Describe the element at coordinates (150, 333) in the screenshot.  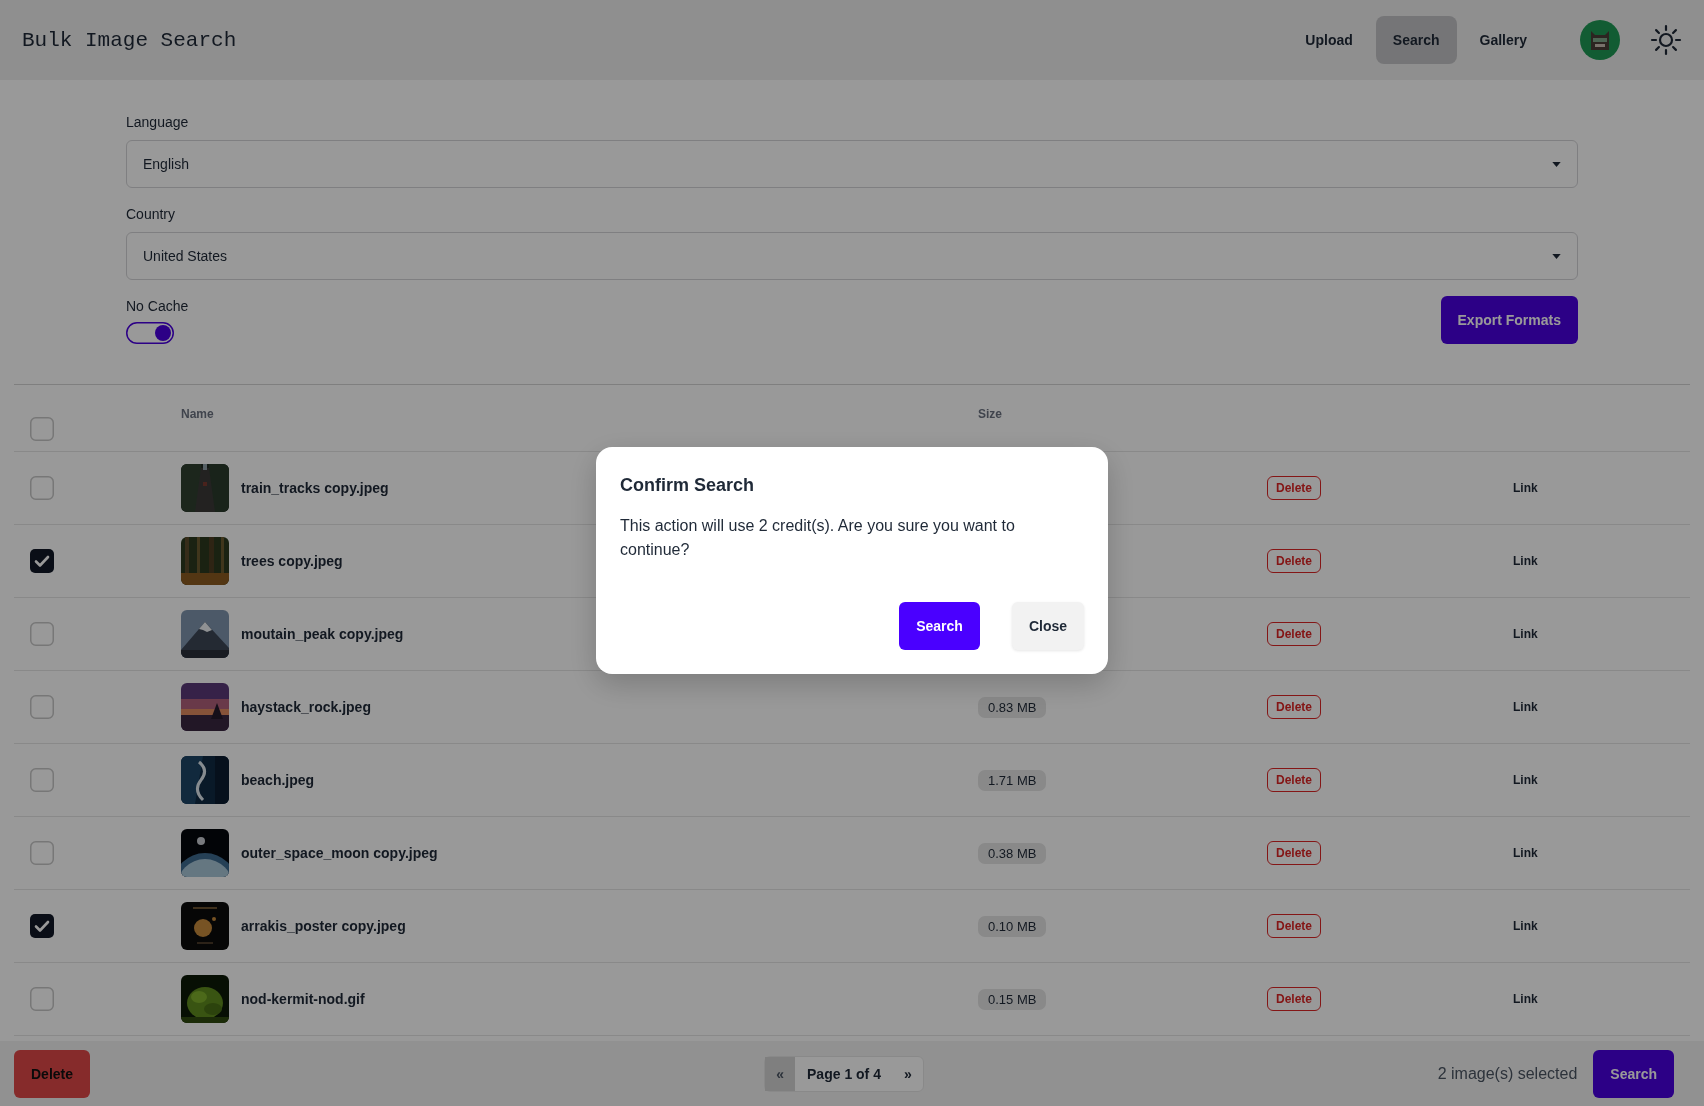
I see `toggle-switch` at that location.